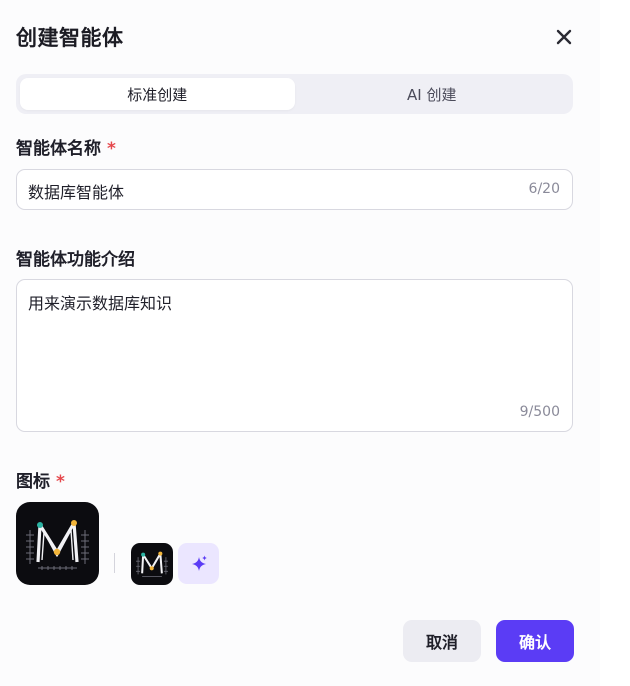 The height and width of the screenshot is (686, 630). I want to click on close-button, so click(564, 37).